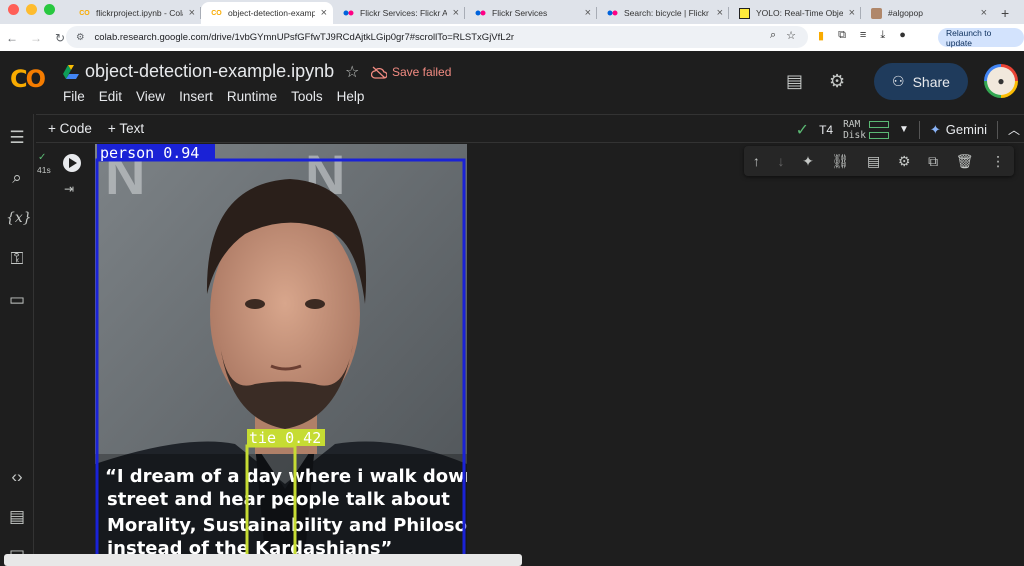 This screenshot has width=1024, height=566. Describe the element at coordinates (841, 161) in the screenshot. I see `link-icon: ⛓` at that location.